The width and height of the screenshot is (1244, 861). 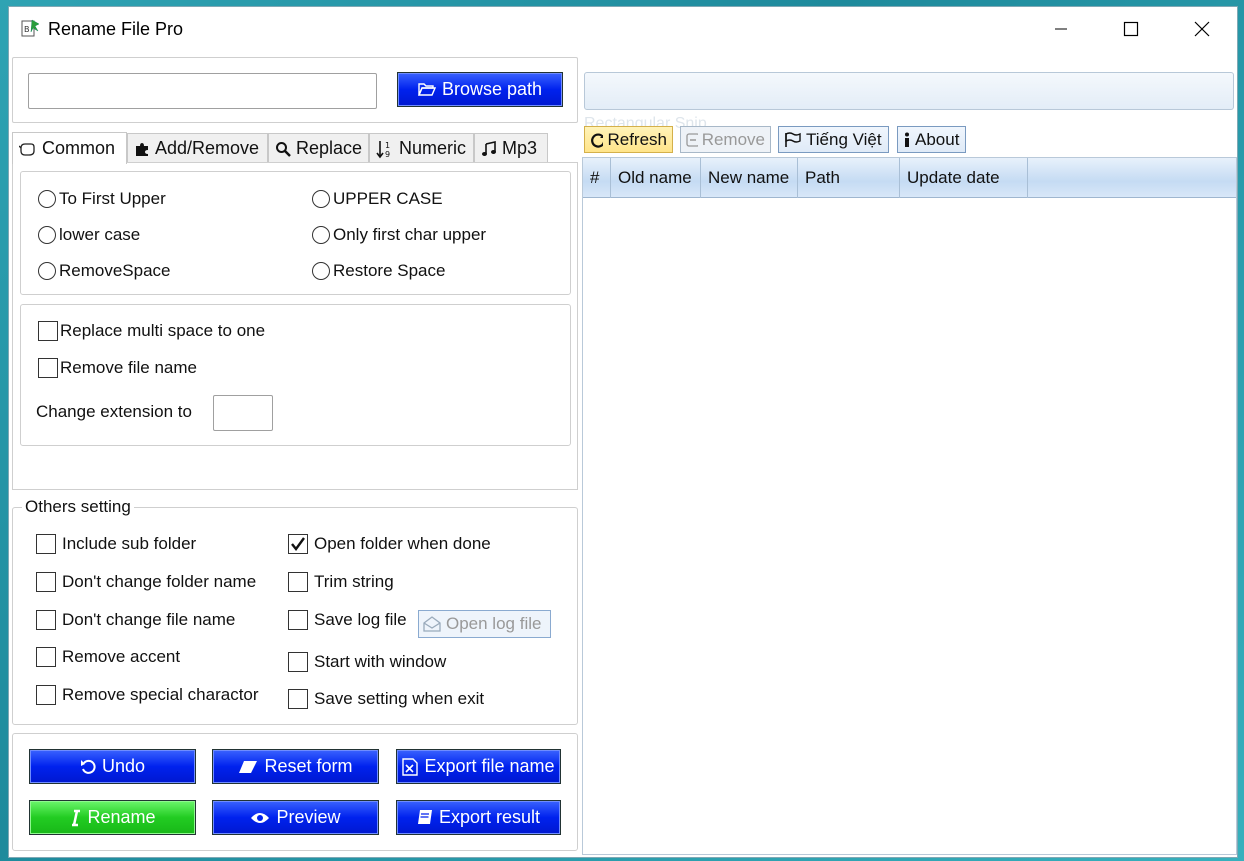 I want to click on column-label: Old name, so click(x=655, y=177).